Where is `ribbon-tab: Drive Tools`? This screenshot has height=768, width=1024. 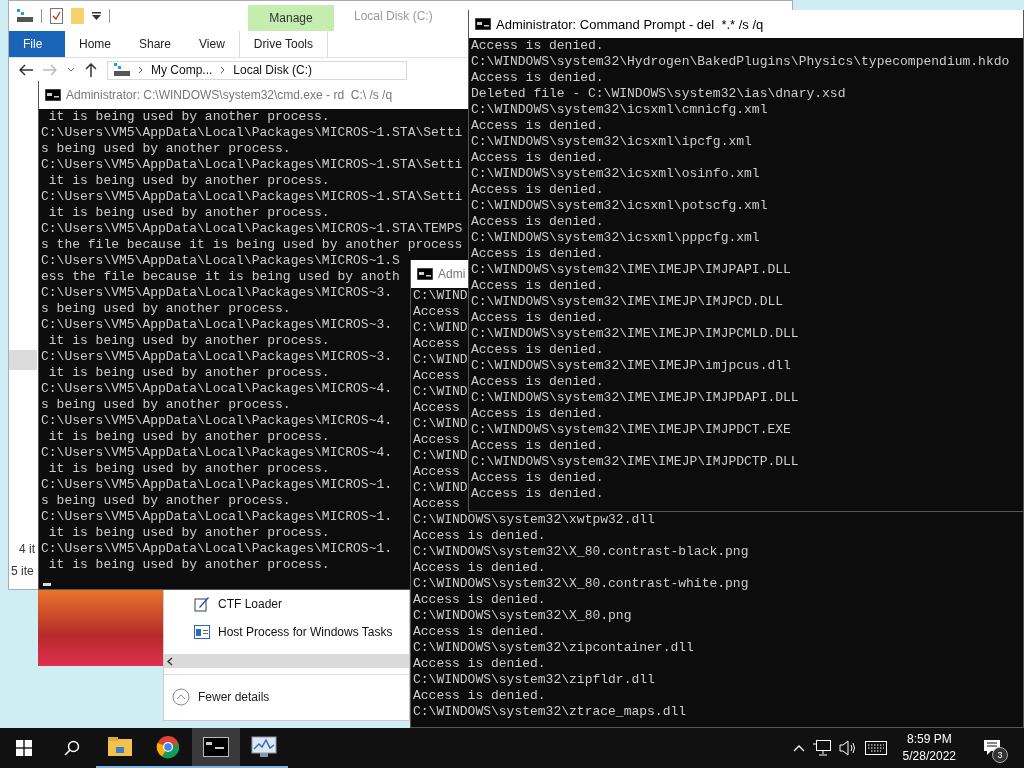
ribbon-tab: Drive Tools is located at coordinates (283, 44).